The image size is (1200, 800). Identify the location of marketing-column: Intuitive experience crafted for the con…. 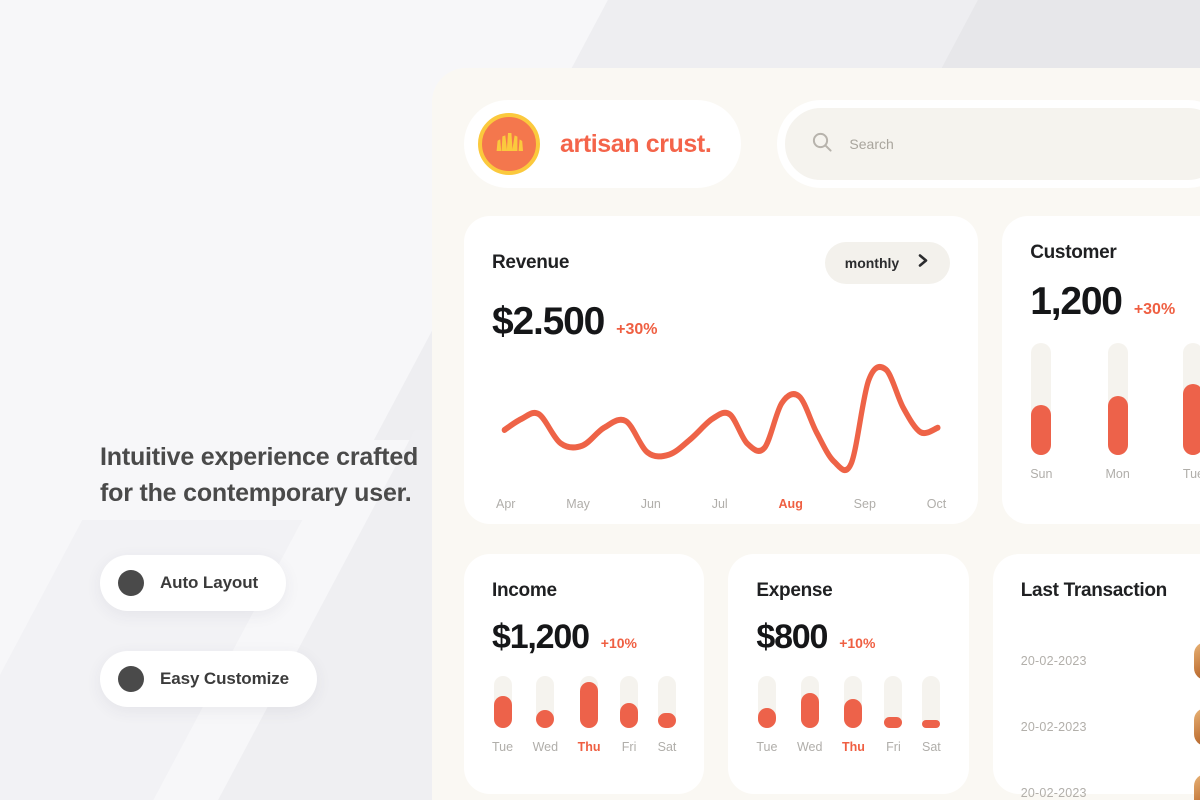
(260, 573).